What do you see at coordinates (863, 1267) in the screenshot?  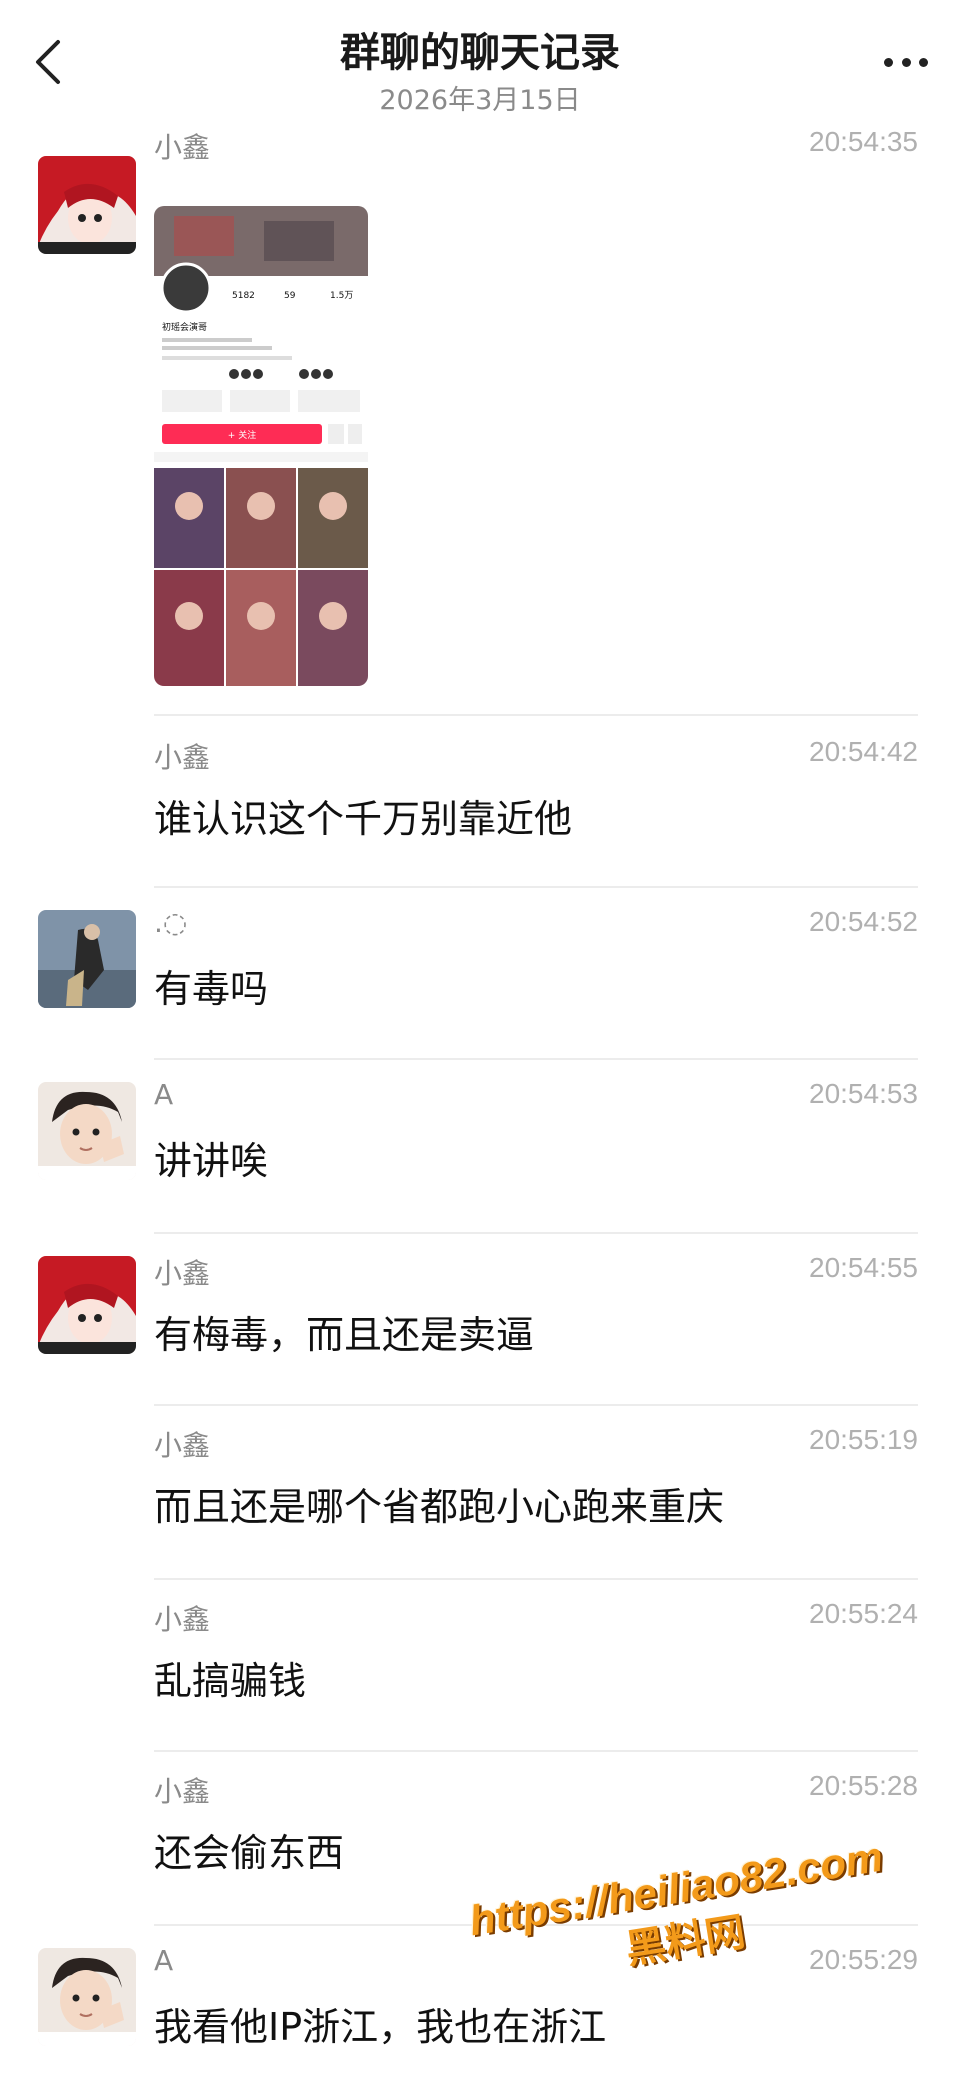 I see `message-time: 20:54:55` at bounding box center [863, 1267].